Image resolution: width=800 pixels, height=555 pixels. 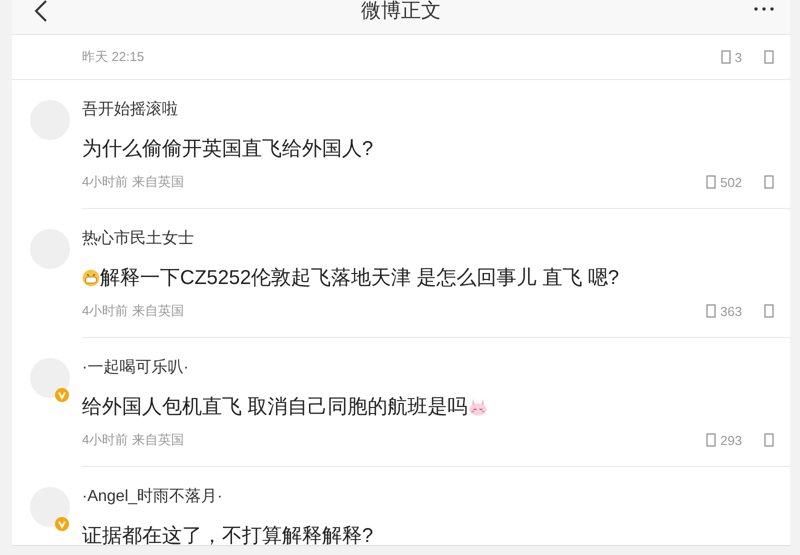 I want to click on comment-text: 给外国人包机直飞 取消自己同胞的航班是吗, so click(x=275, y=407).